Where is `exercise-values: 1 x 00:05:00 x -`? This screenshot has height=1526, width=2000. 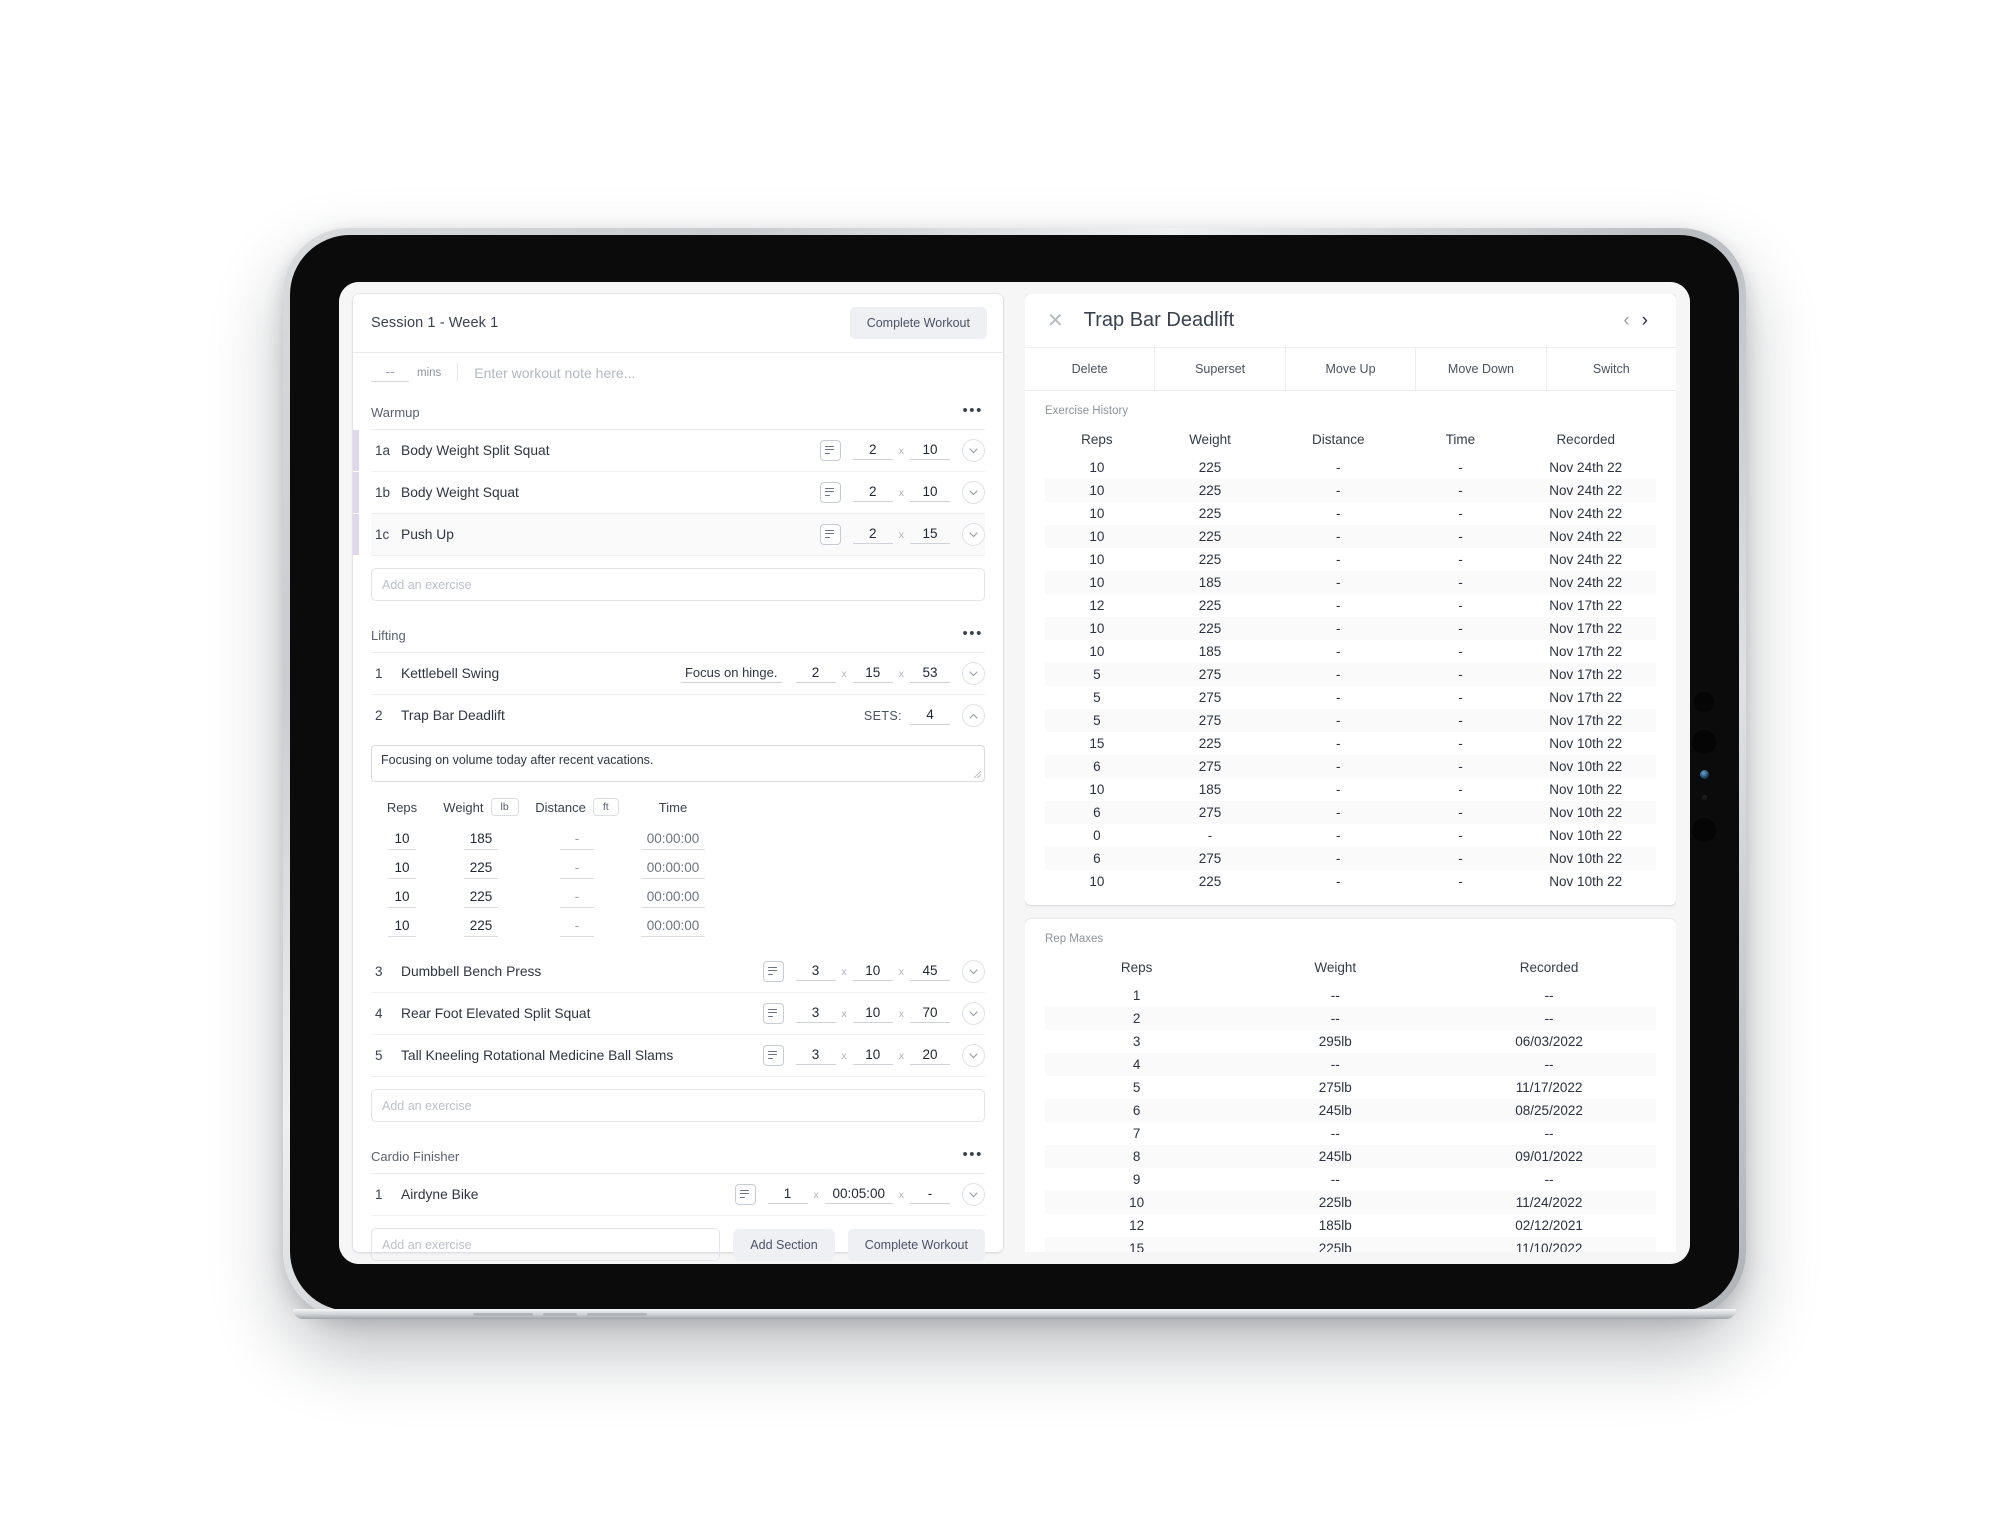
exercise-values: 1 x 00:05:00 x - is located at coordinates (858, 1195).